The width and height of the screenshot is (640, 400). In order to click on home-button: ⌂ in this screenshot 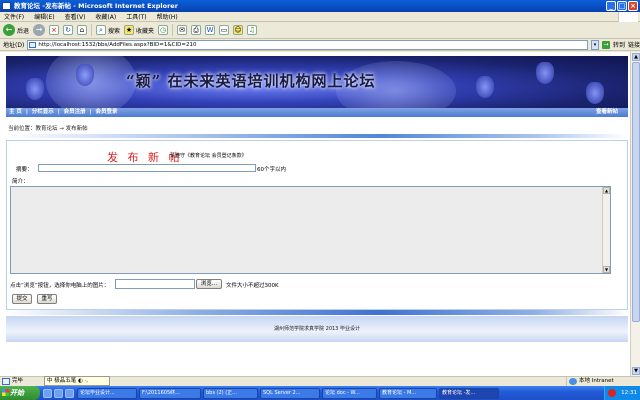, I will do `click(82, 30)`.